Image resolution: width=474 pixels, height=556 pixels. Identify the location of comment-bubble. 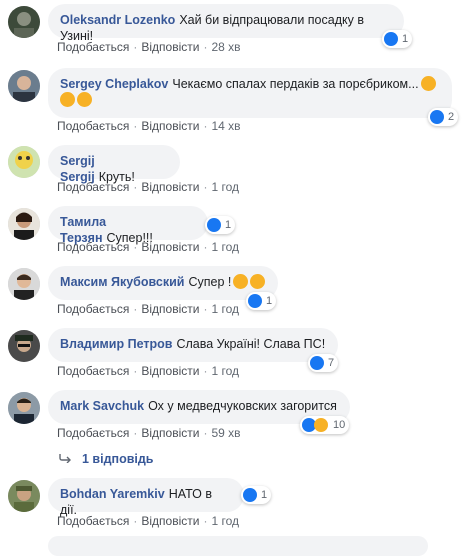
(238, 546).